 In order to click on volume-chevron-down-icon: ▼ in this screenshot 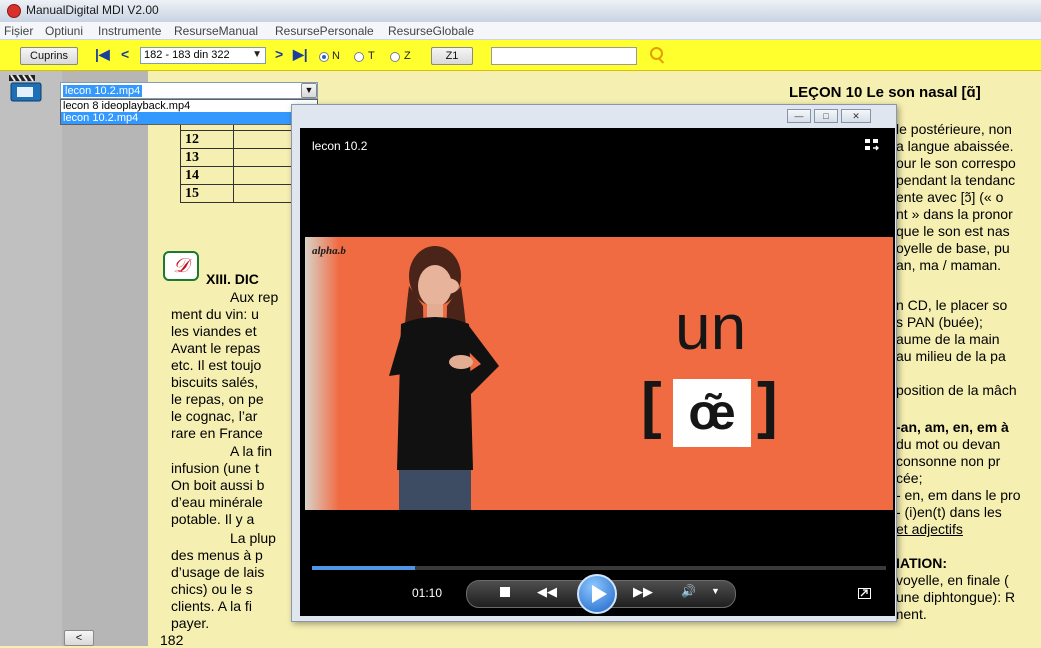, I will do `click(715, 591)`.